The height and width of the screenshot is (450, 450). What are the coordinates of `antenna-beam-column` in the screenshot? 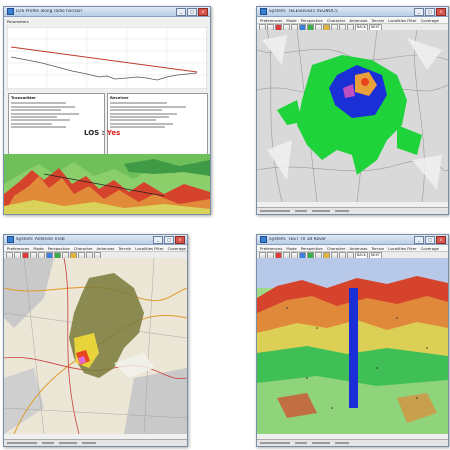 It's located at (353, 348).